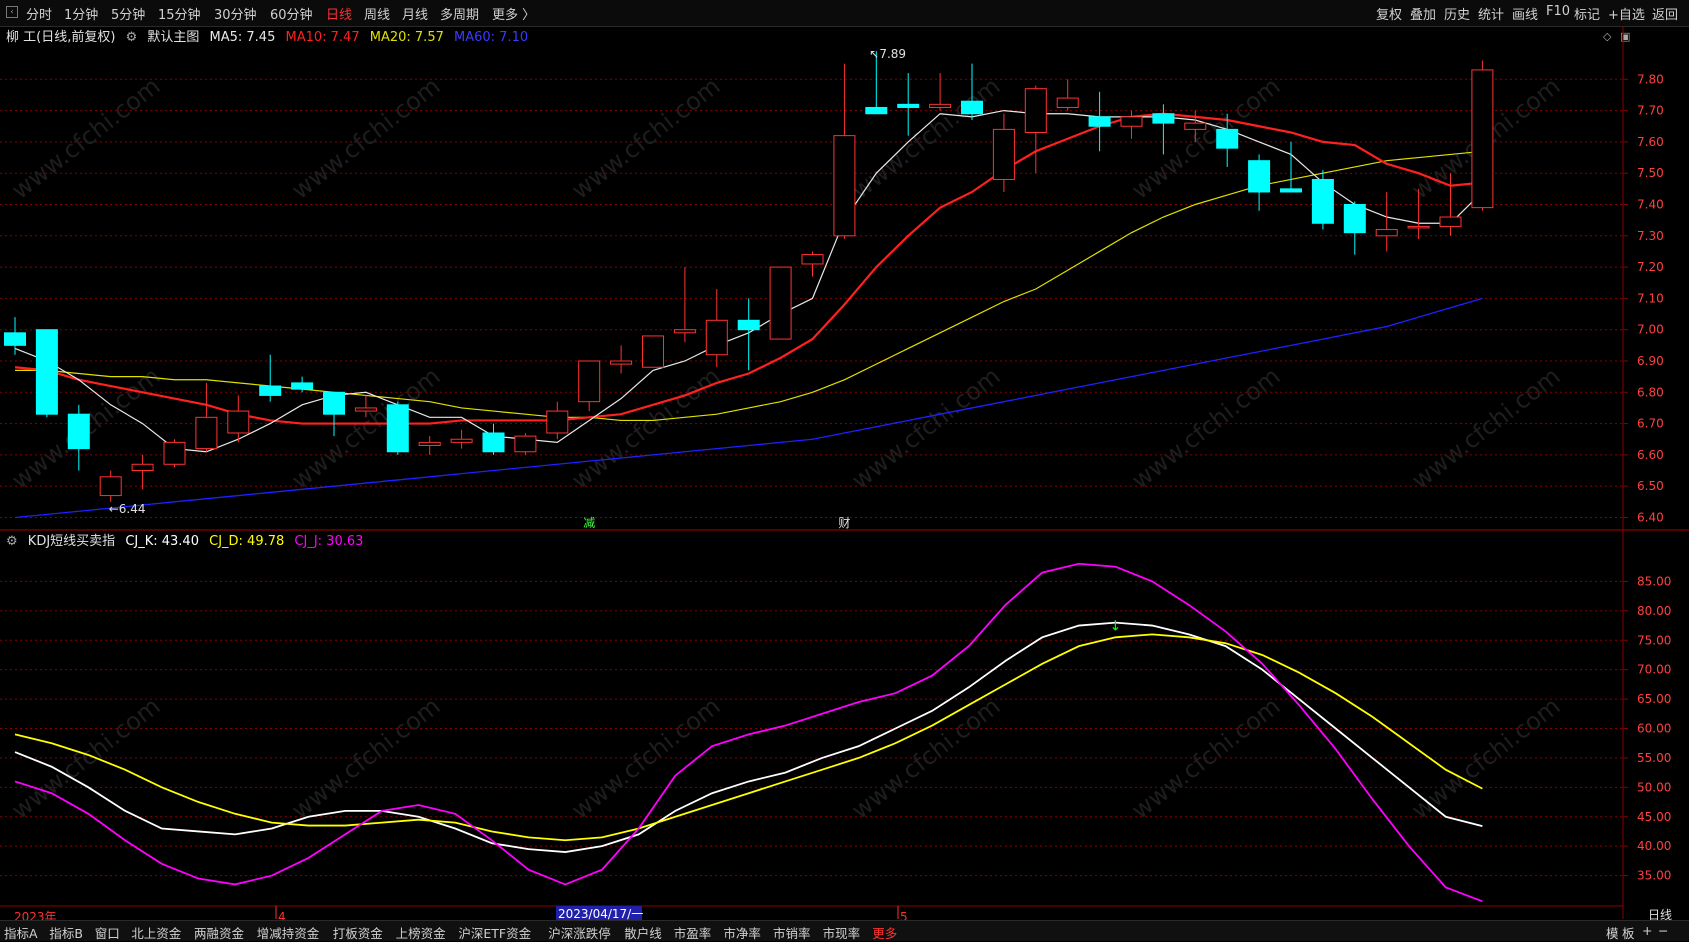 This screenshot has height=942, width=1689. I want to click on indicator-tab-13: 市销率, so click(792, 932).